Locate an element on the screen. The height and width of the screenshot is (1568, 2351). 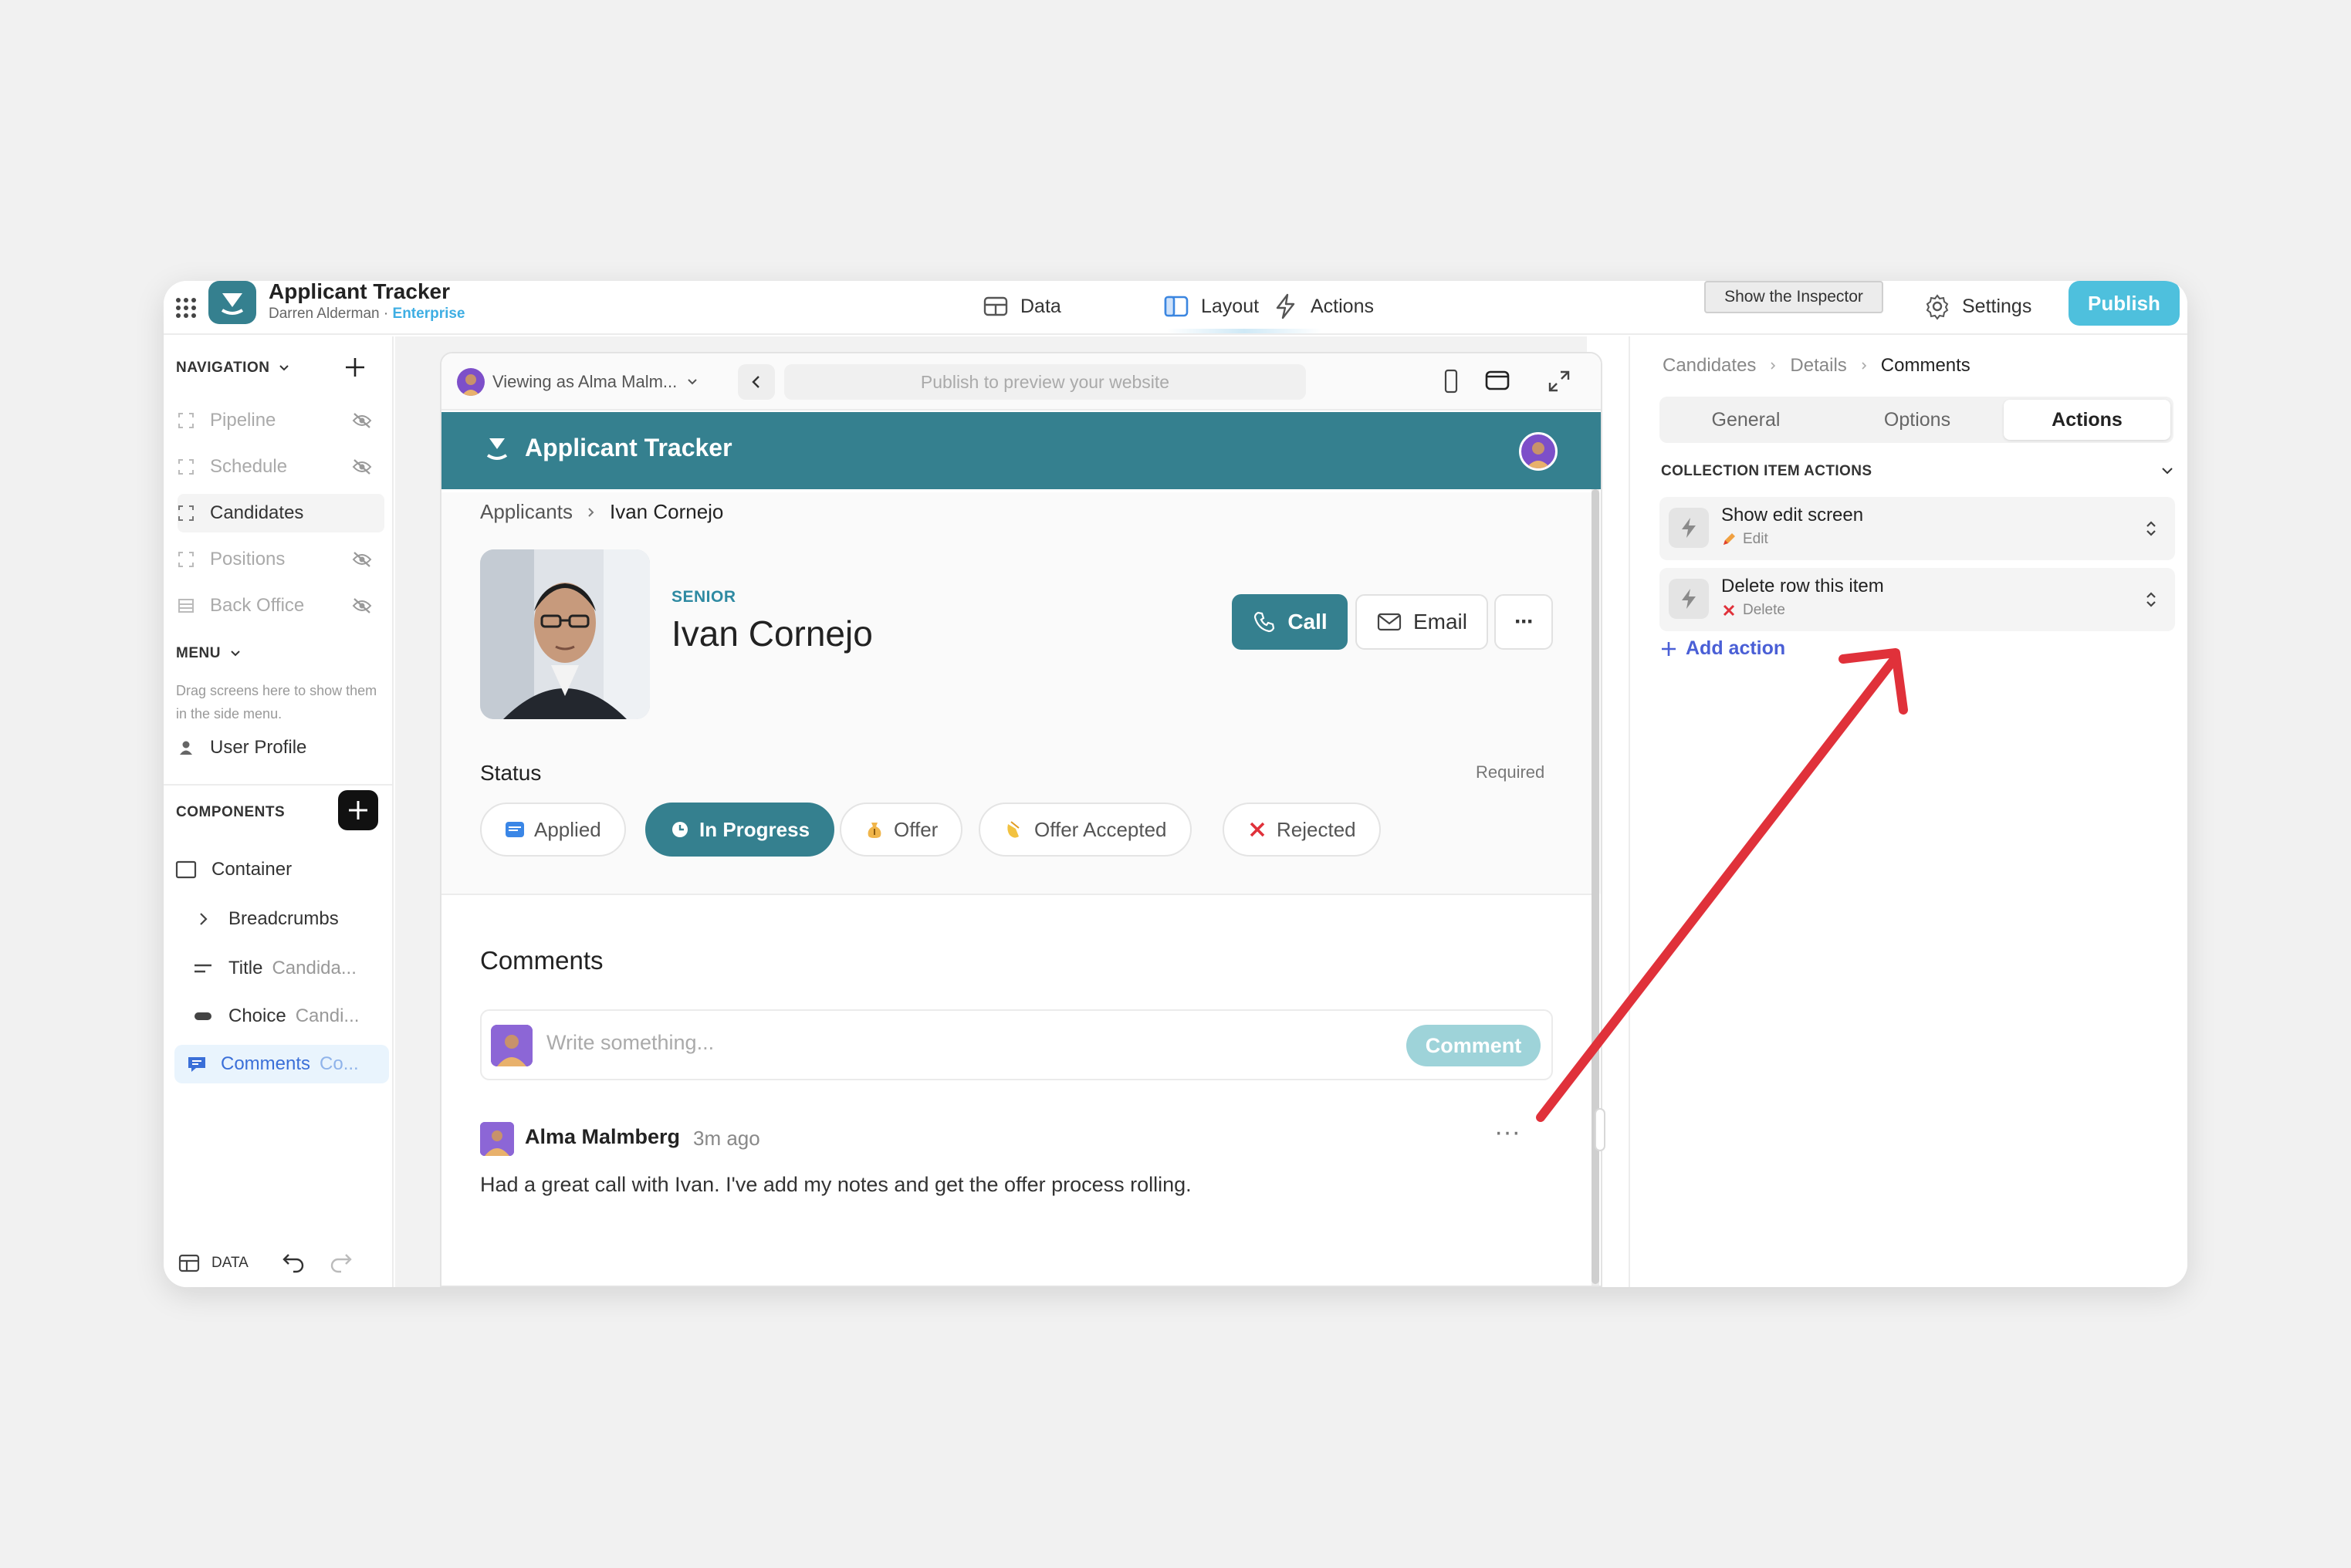
apps-grid-icon is located at coordinates (186, 308).